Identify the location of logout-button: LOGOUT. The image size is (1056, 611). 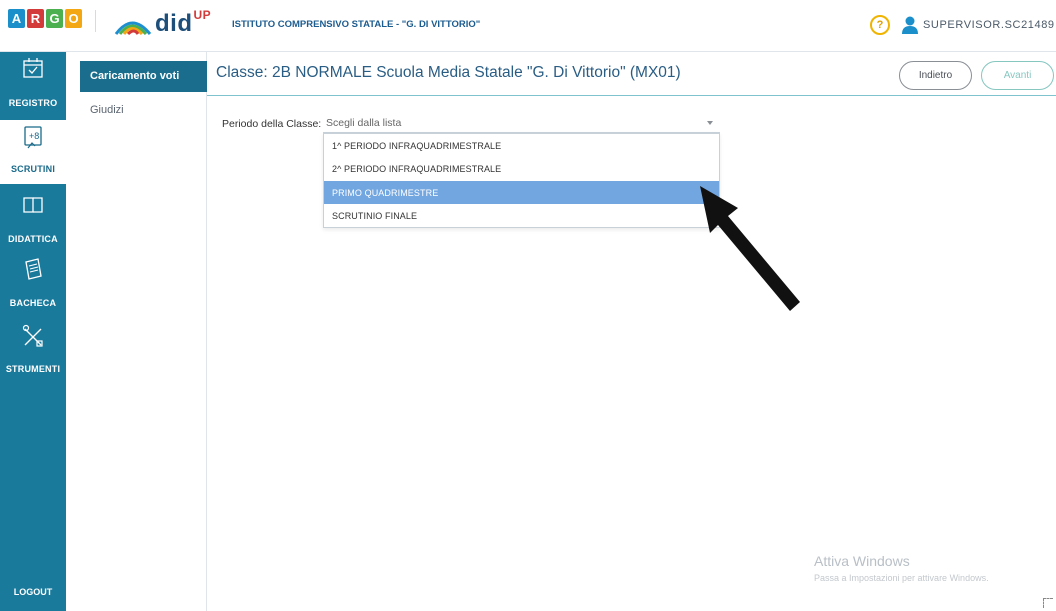
(33, 592).